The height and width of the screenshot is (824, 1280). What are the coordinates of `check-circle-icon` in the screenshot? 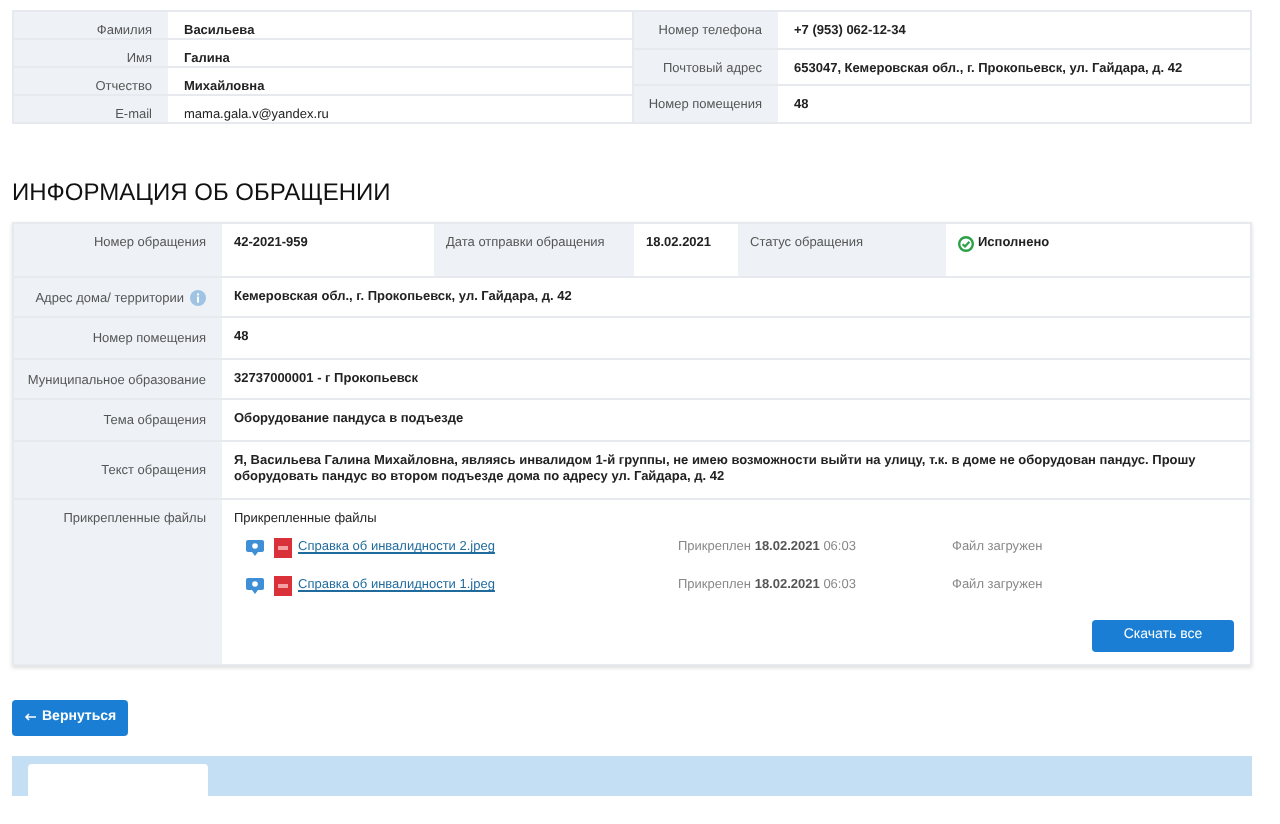 It's located at (966, 244).